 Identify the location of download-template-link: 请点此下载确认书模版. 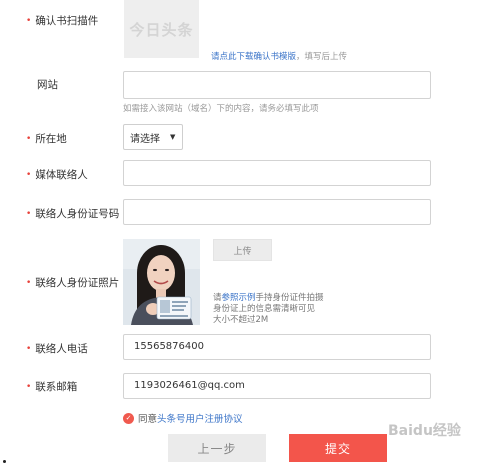
(253, 57).